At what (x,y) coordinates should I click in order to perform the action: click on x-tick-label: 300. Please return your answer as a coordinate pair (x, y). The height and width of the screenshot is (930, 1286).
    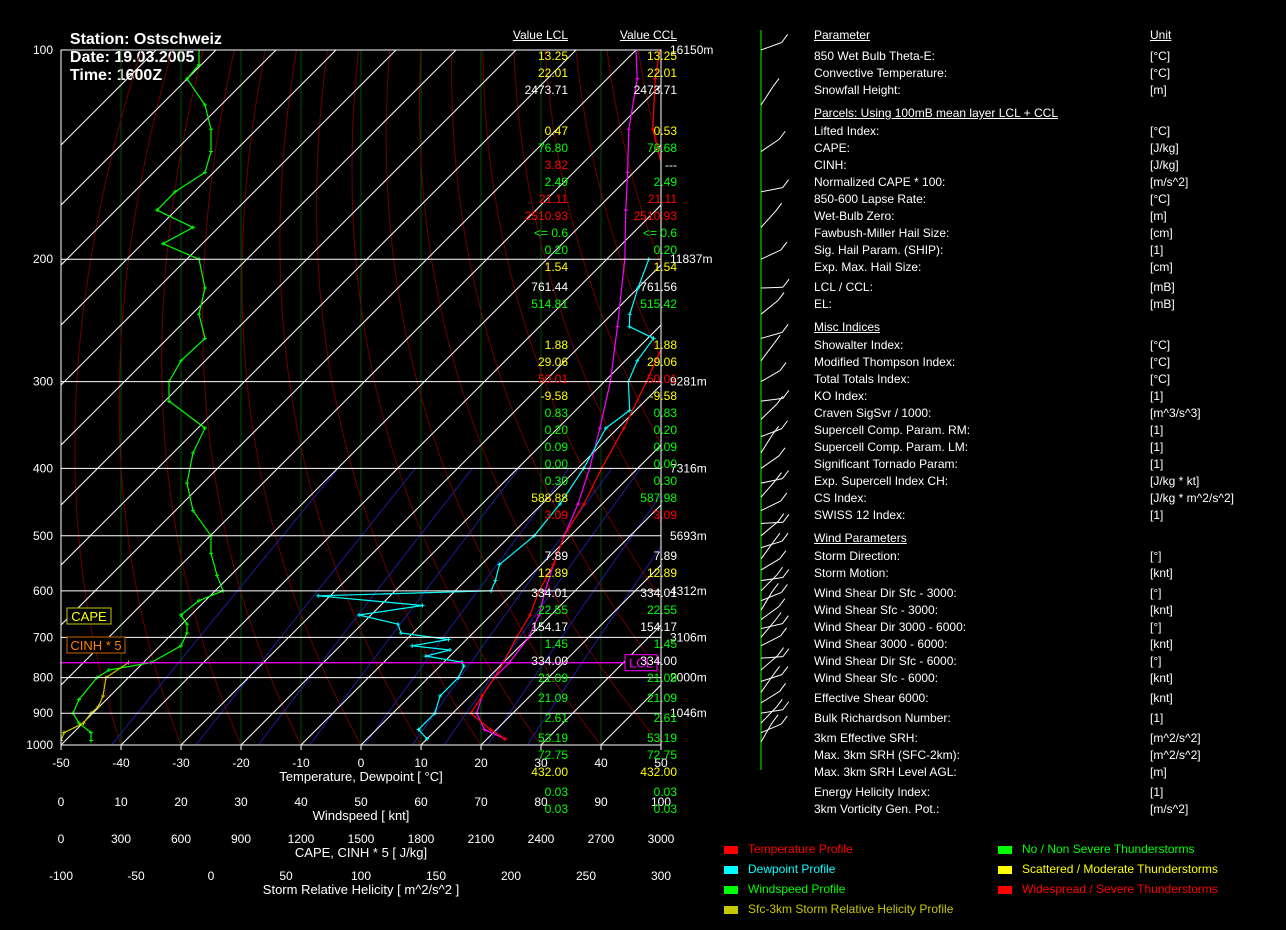
    Looking at the image, I should click on (661, 876).